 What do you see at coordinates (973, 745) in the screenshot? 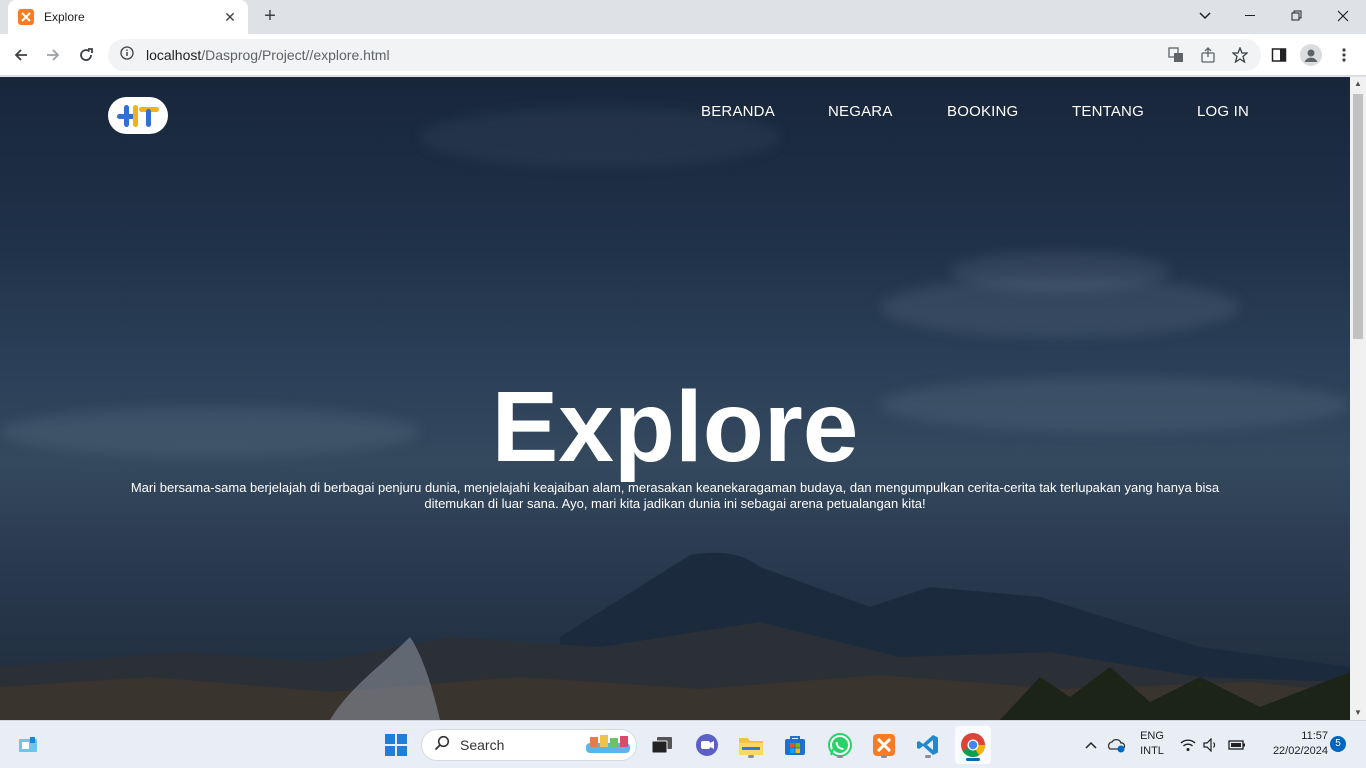
I see `chrome-icon` at bounding box center [973, 745].